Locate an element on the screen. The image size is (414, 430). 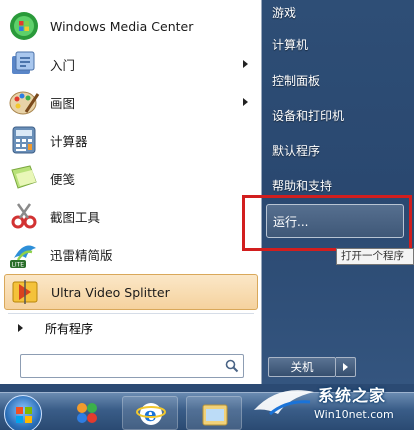
program-xunlei-lite: LITE 迅雷精简版 is located at coordinates (131, 254).